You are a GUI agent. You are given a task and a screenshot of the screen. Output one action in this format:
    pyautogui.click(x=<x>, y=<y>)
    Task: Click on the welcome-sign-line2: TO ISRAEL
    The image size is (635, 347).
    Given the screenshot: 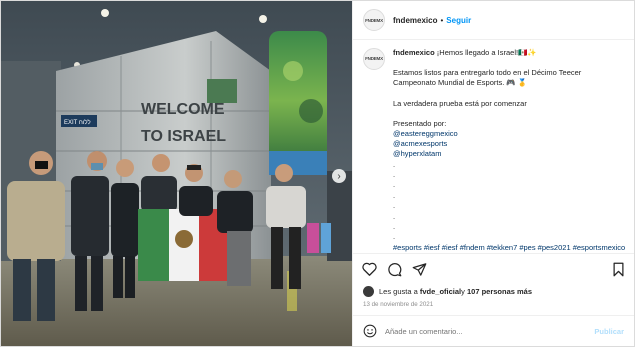 What is the action you would take?
    pyautogui.click(x=183, y=136)
    